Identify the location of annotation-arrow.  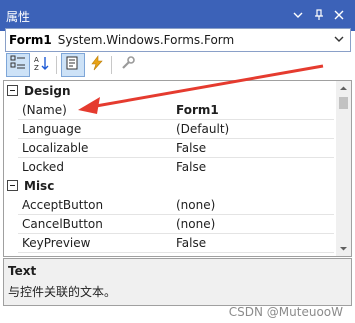
(201, 89).